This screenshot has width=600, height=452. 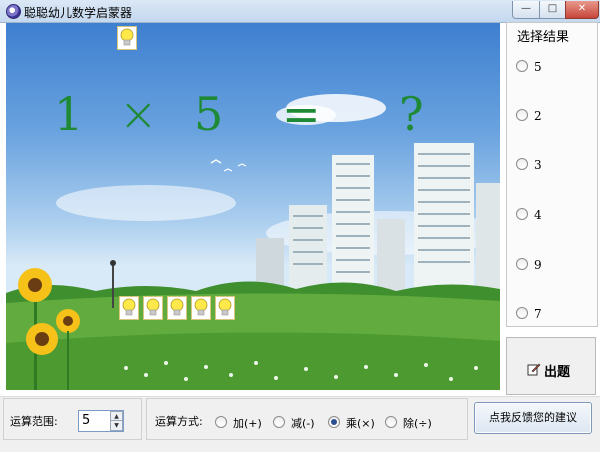 What do you see at coordinates (529, 266) in the screenshot?
I see `result-option: 9` at bounding box center [529, 266].